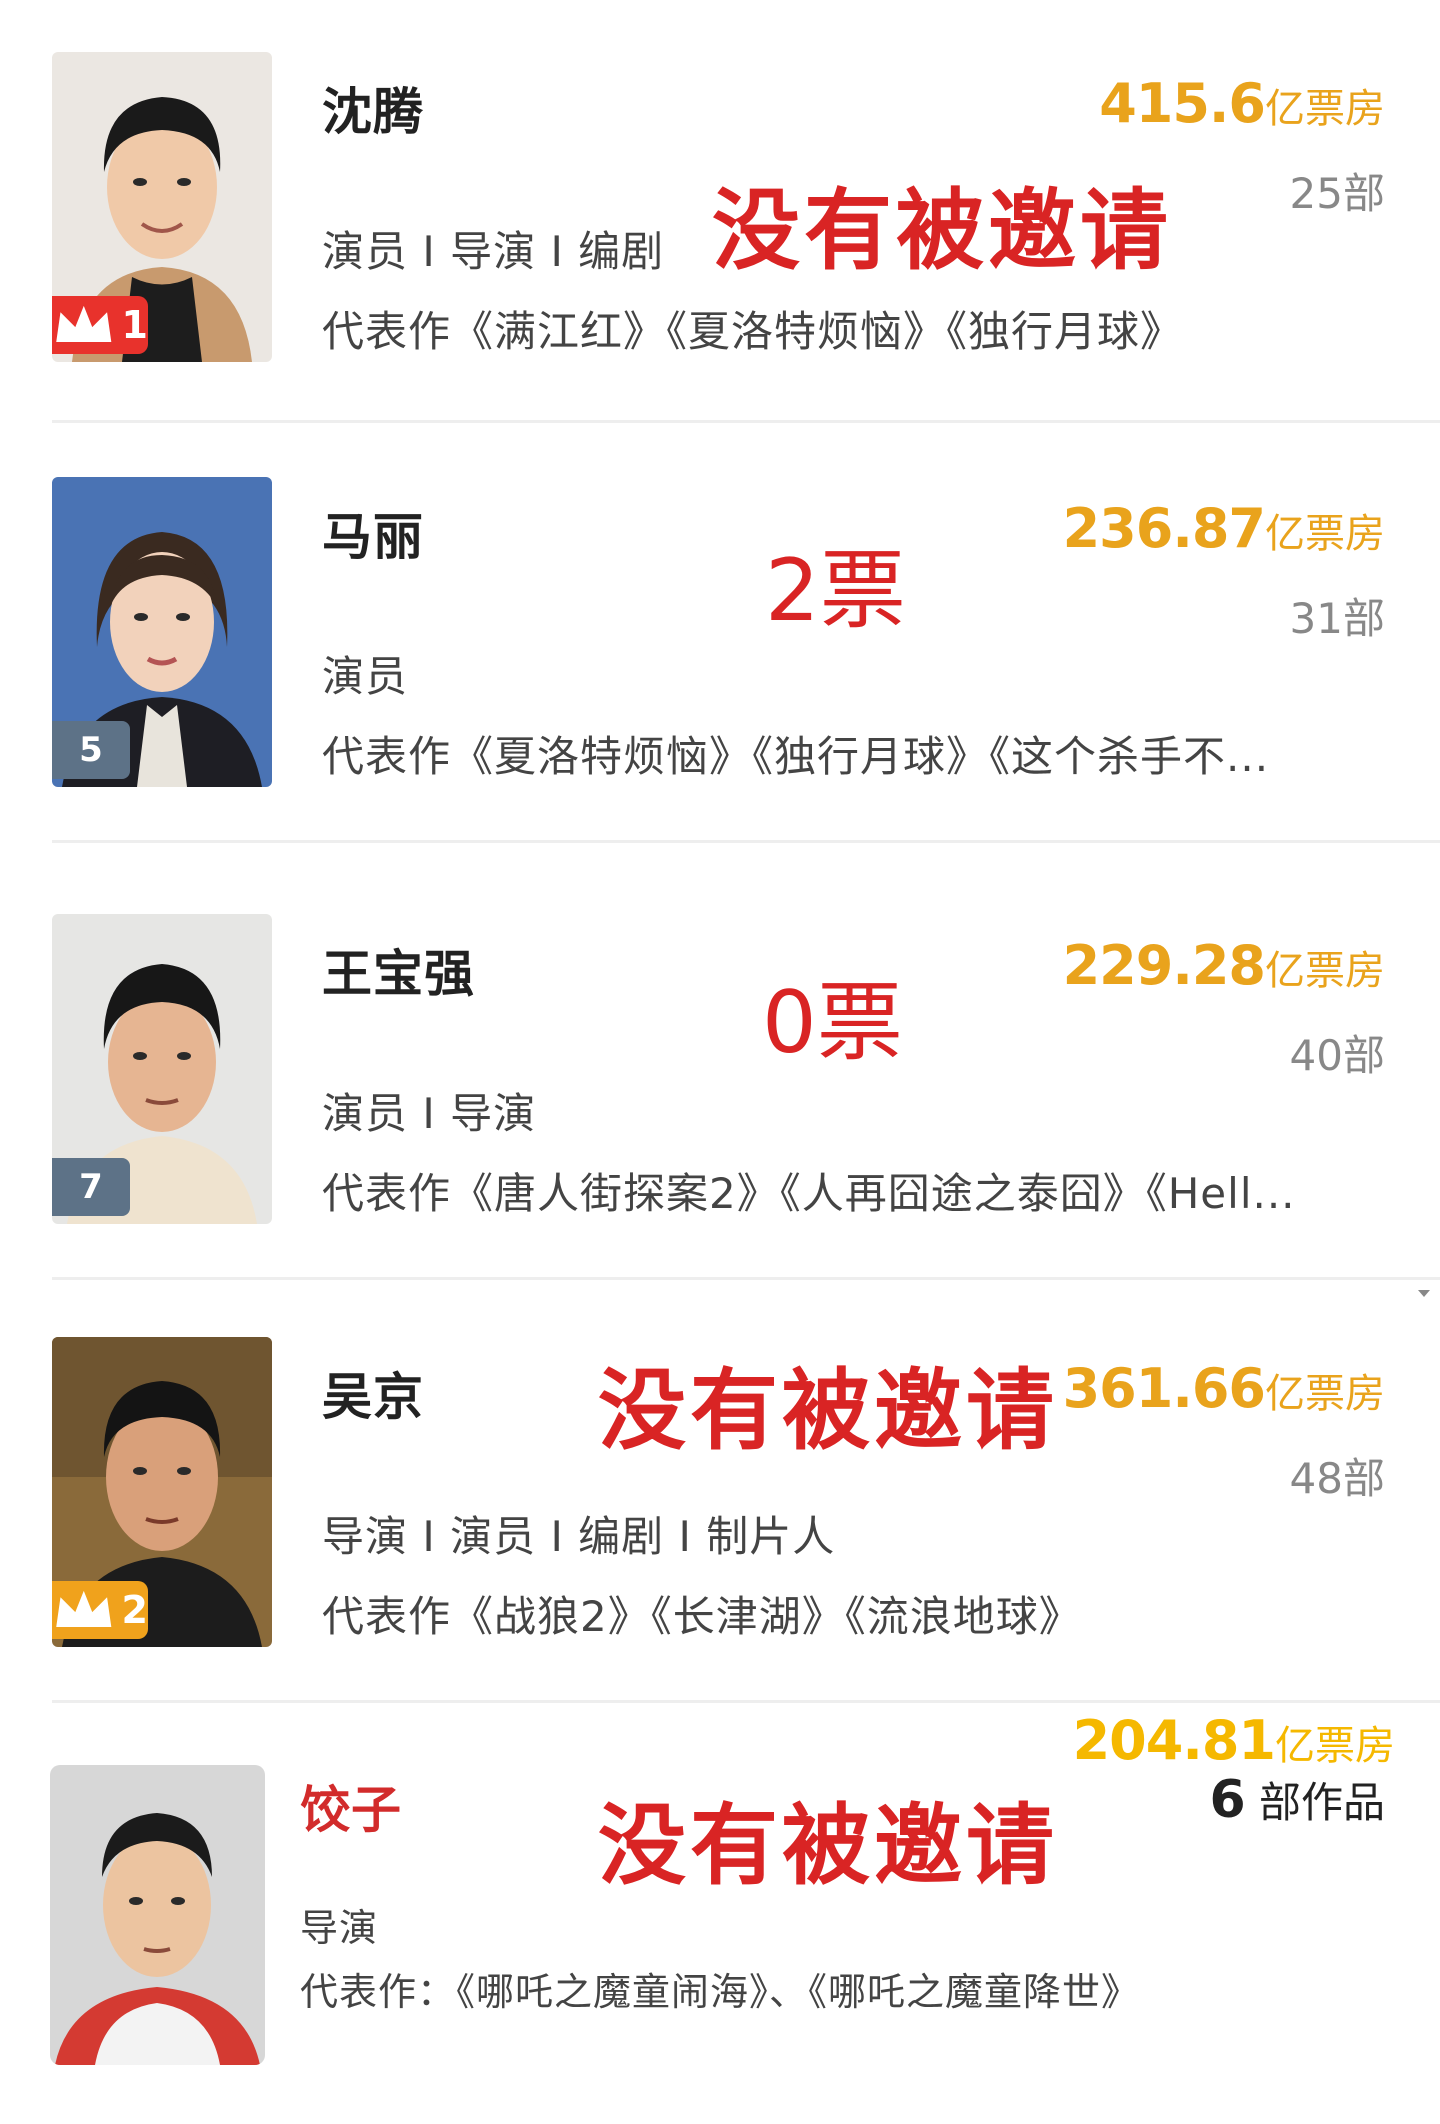  I want to click on box-office-number: 415.6, so click(1182, 103).